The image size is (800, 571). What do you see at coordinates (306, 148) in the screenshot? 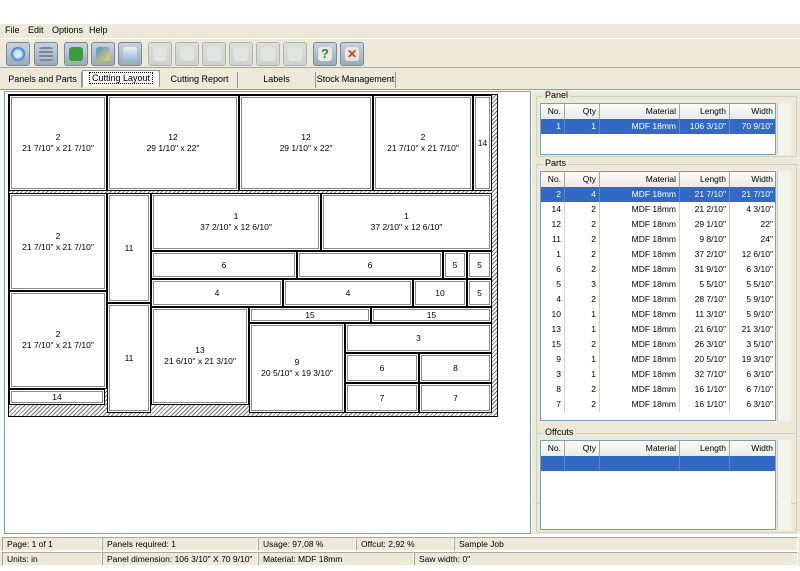
I see `part-dimension: 29 1/10" x 22"` at bounding box center [306, 148].